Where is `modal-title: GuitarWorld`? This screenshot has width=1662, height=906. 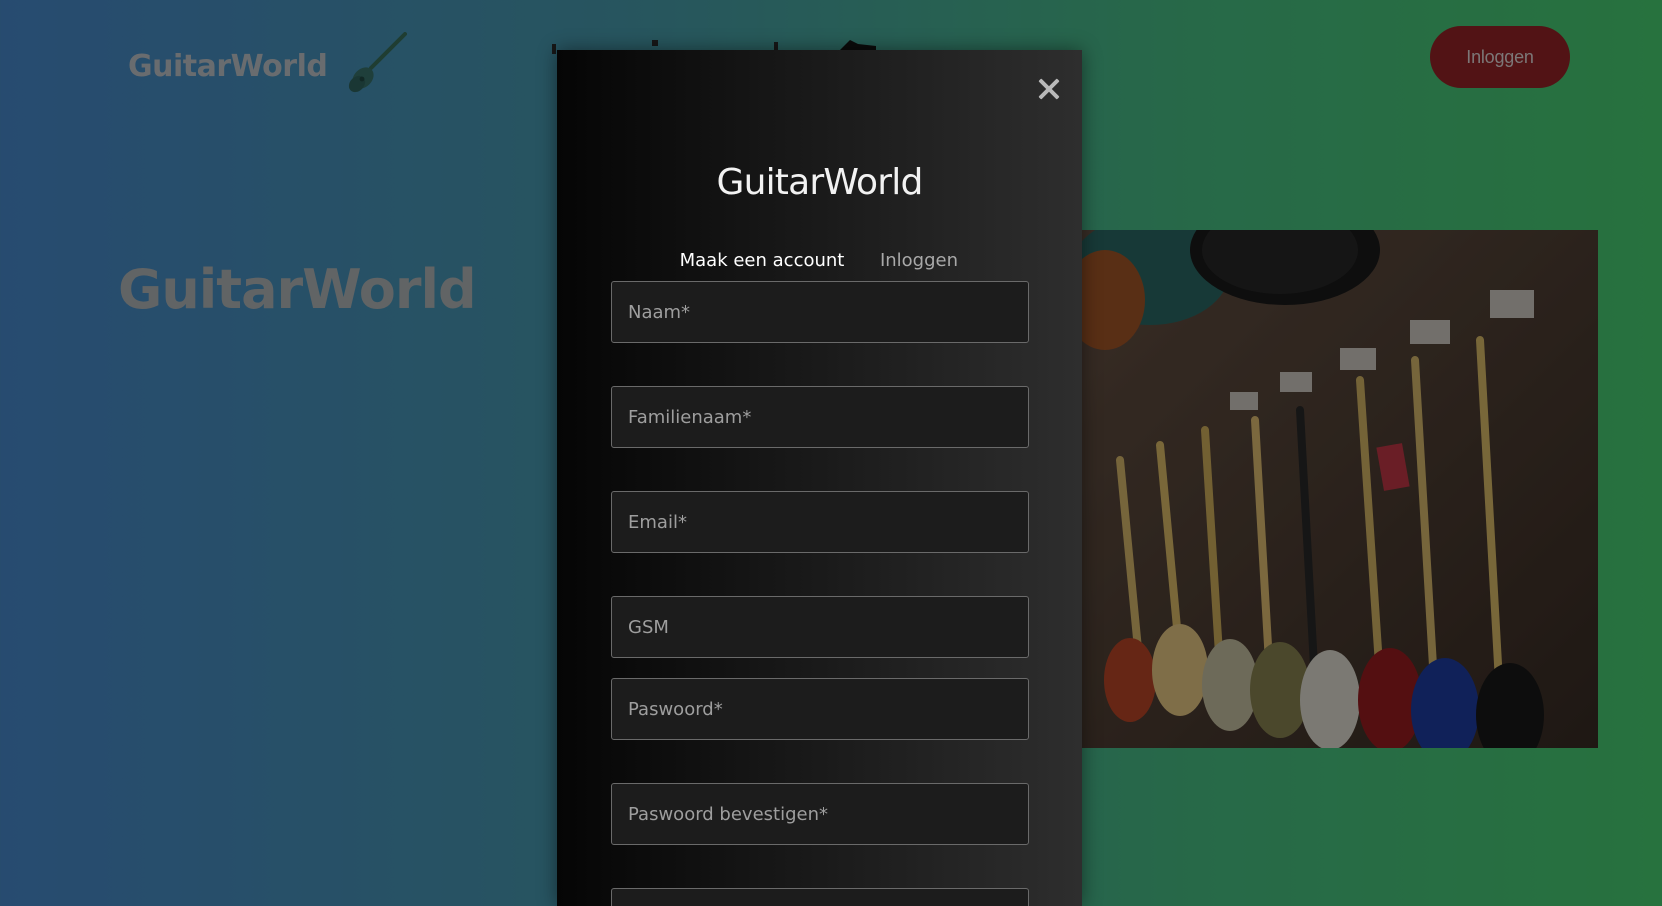 modal-title: GuitarWorld is located at coordinates (819, 182).